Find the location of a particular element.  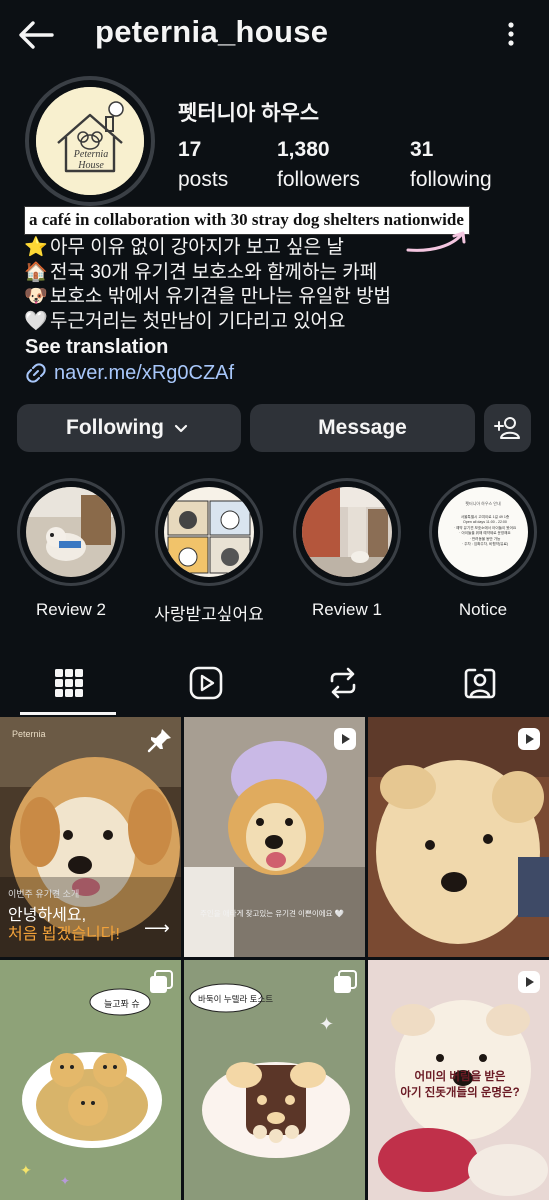

see-translation-link: See translation is located at coordinates (96, 347).